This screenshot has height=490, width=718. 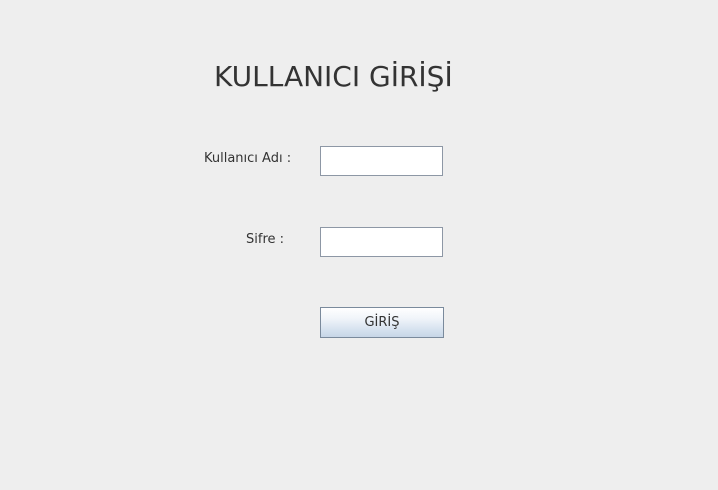 I want to click on password-input, so click(x=381, y=242).